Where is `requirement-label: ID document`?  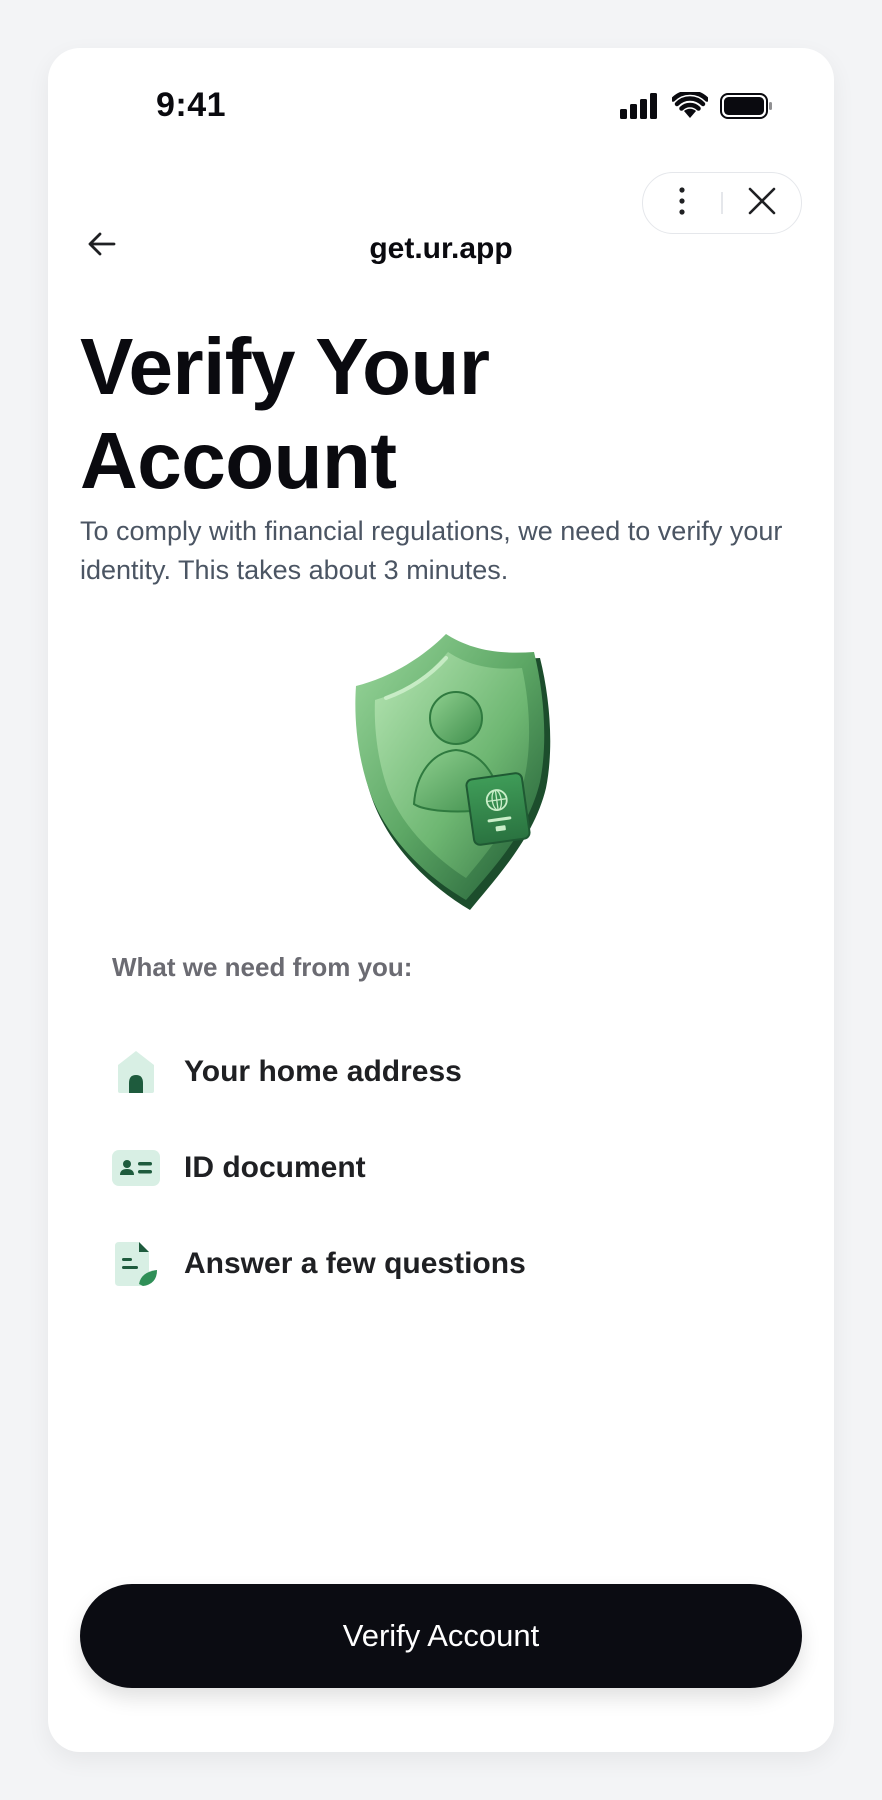 requirement-label: ID document is located at coordinates (275, 1167).